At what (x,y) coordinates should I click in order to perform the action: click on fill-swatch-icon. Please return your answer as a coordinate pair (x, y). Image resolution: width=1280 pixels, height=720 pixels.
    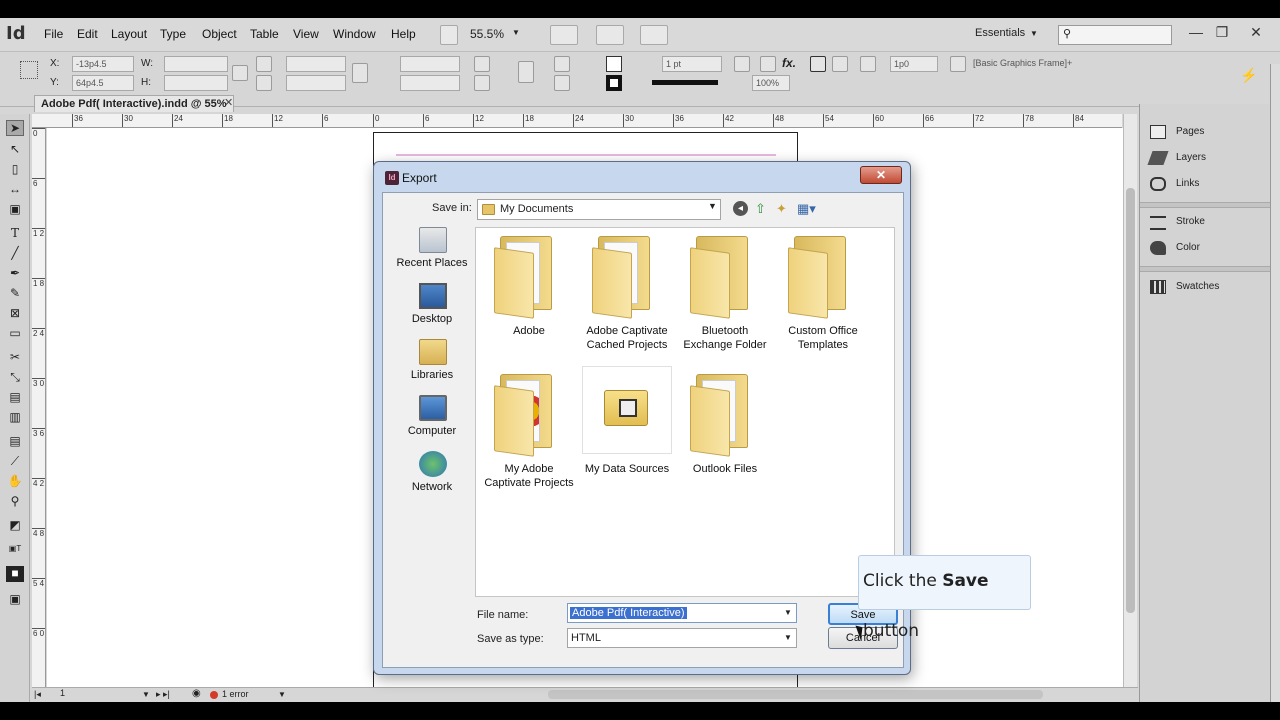
    Looking at the image, I should click on (614, 64).